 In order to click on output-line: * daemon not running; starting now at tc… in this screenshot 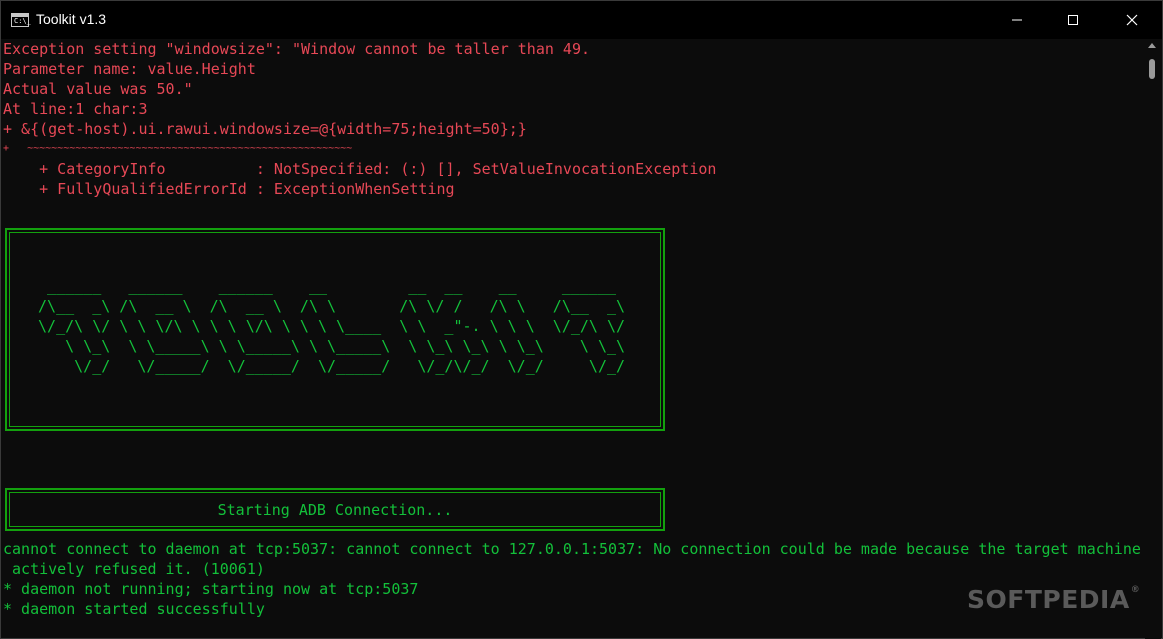, I will do `click(211, 589)`.